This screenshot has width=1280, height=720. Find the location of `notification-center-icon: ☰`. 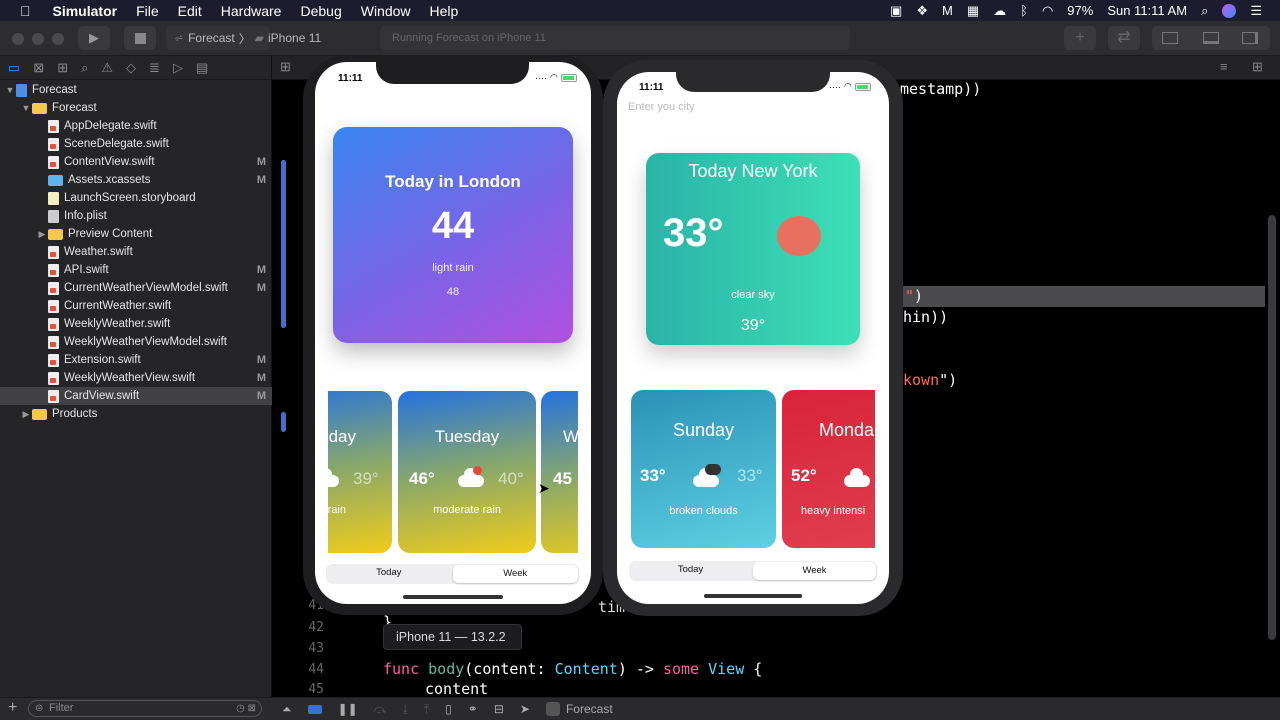

notification-center-icon: ☰ is located at coordinates (1256, 11).